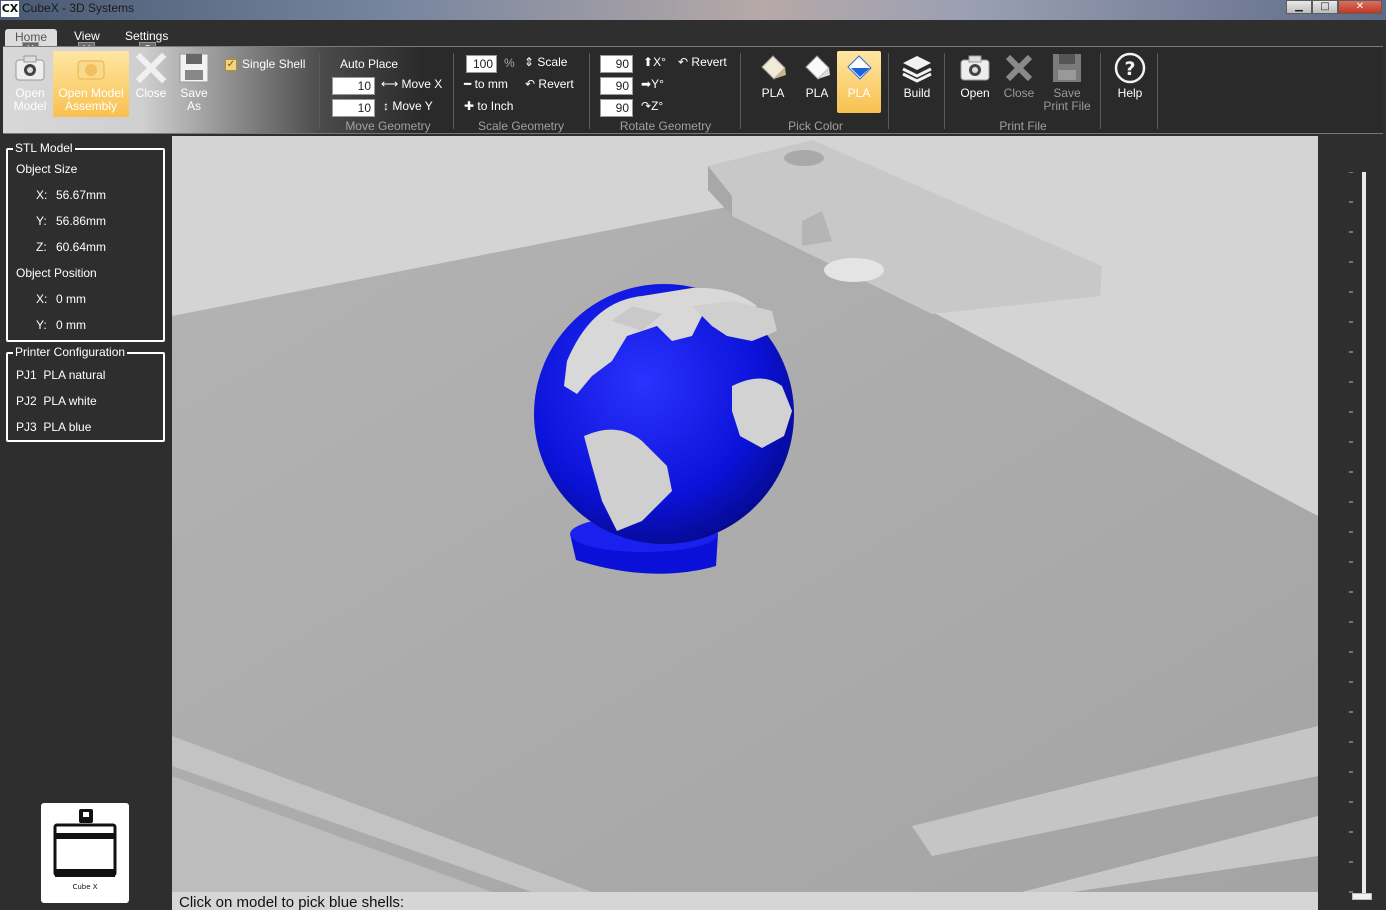 Image resolution: width=1386 pixels, height=910 pixels. I want to click on slider-ticks, so click(1351, 532).